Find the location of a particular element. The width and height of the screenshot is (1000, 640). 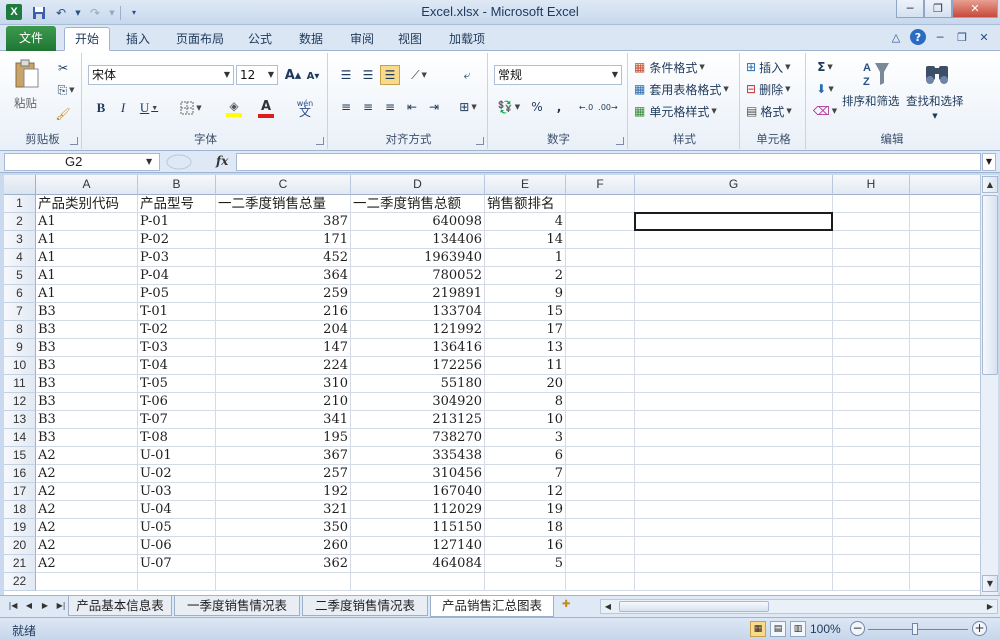

table-data-cell: 210 is located at coordinates (283, 402).